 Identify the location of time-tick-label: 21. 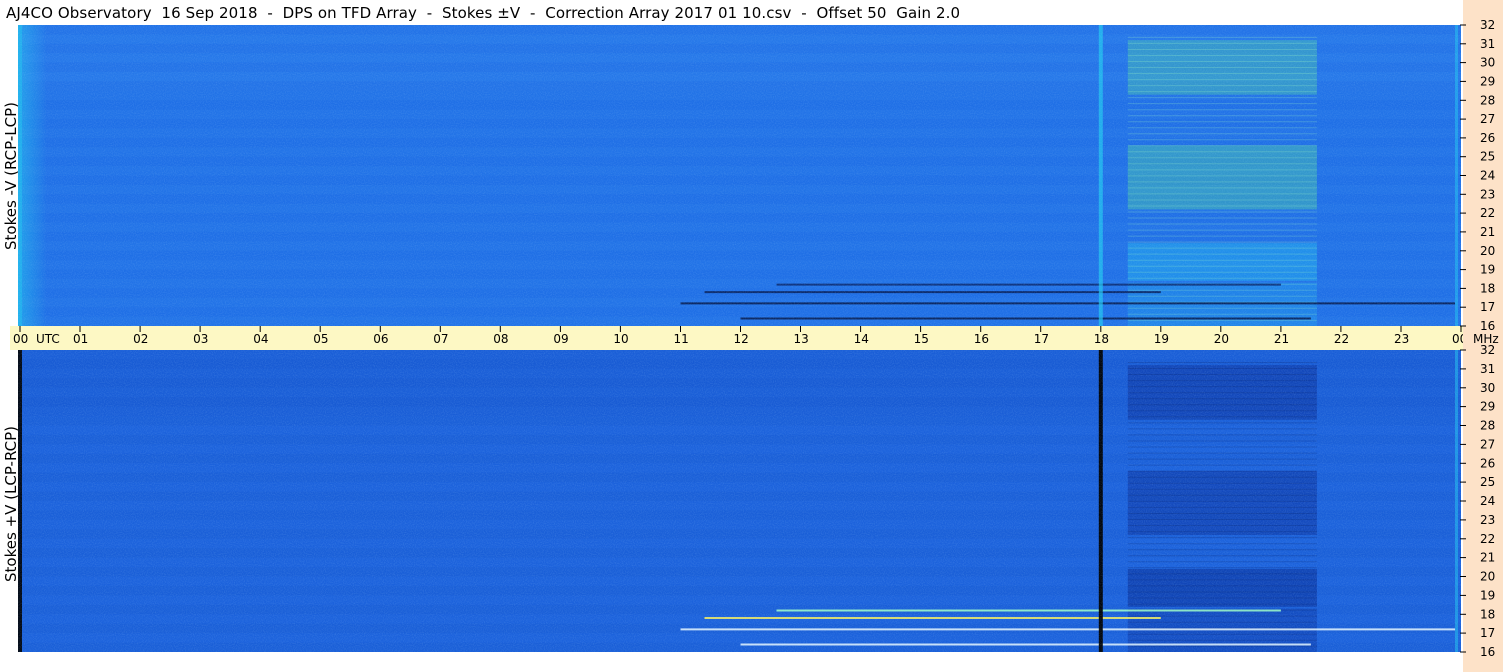
(1281, 339).